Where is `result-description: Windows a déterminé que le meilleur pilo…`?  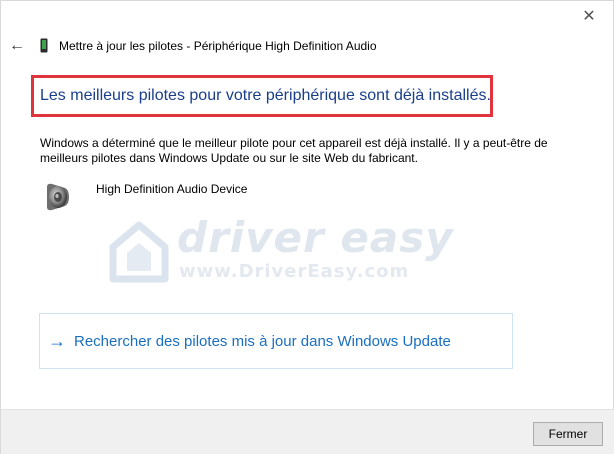
result-description: Windows a déterminé que le meilleur pilo… is located at coordinates (294, 150).